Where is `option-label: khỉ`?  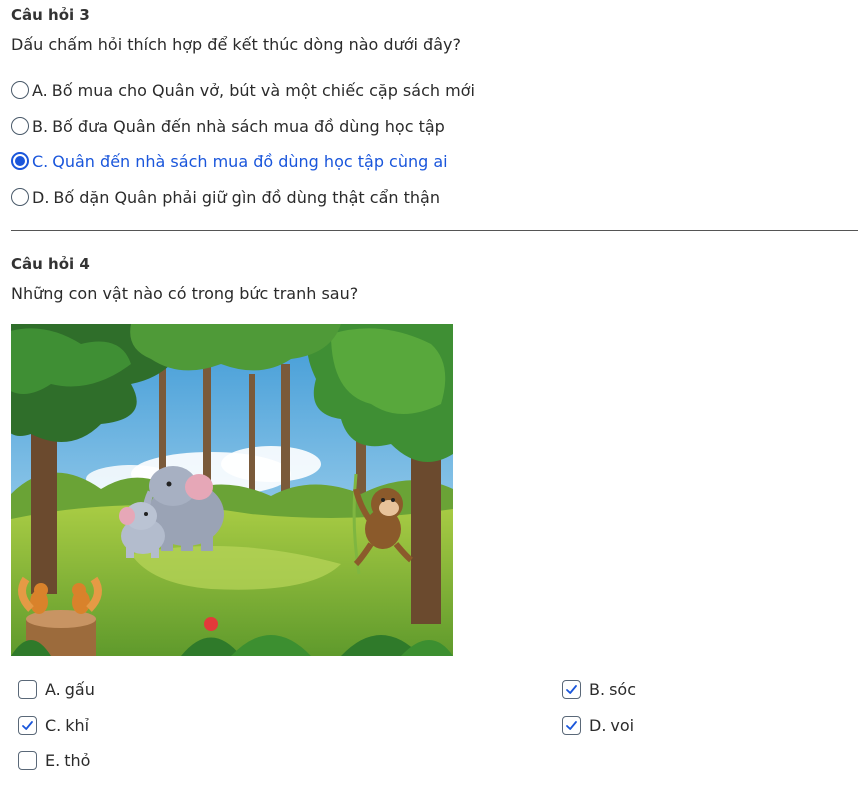
option-label: khỉ is located at coordinates (77, 725).